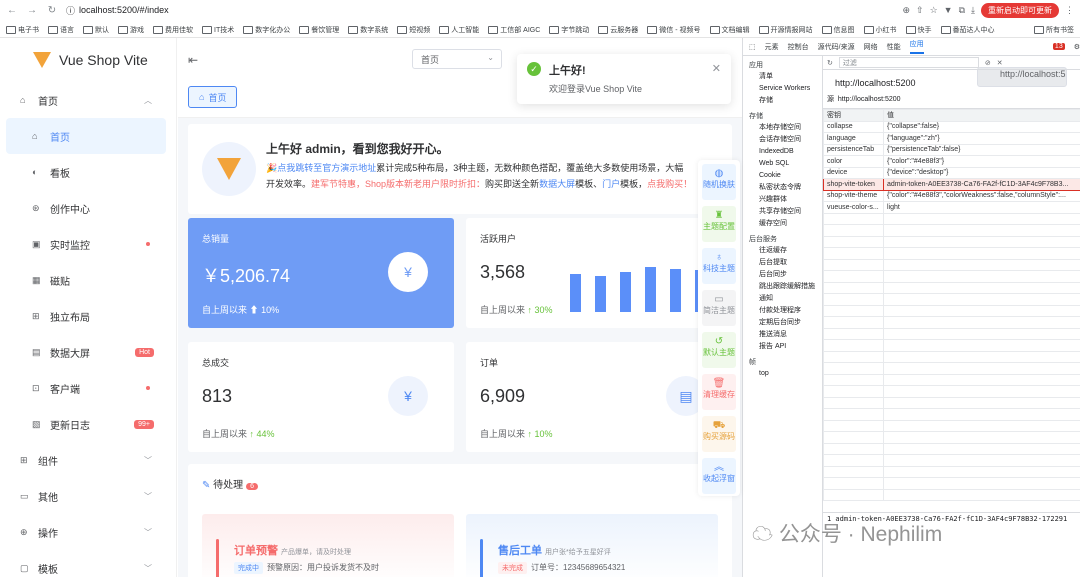 This screenshot has width=1080, height=586. I want to click on quick-action-button: ▭简洁主题, so click(719, 308).